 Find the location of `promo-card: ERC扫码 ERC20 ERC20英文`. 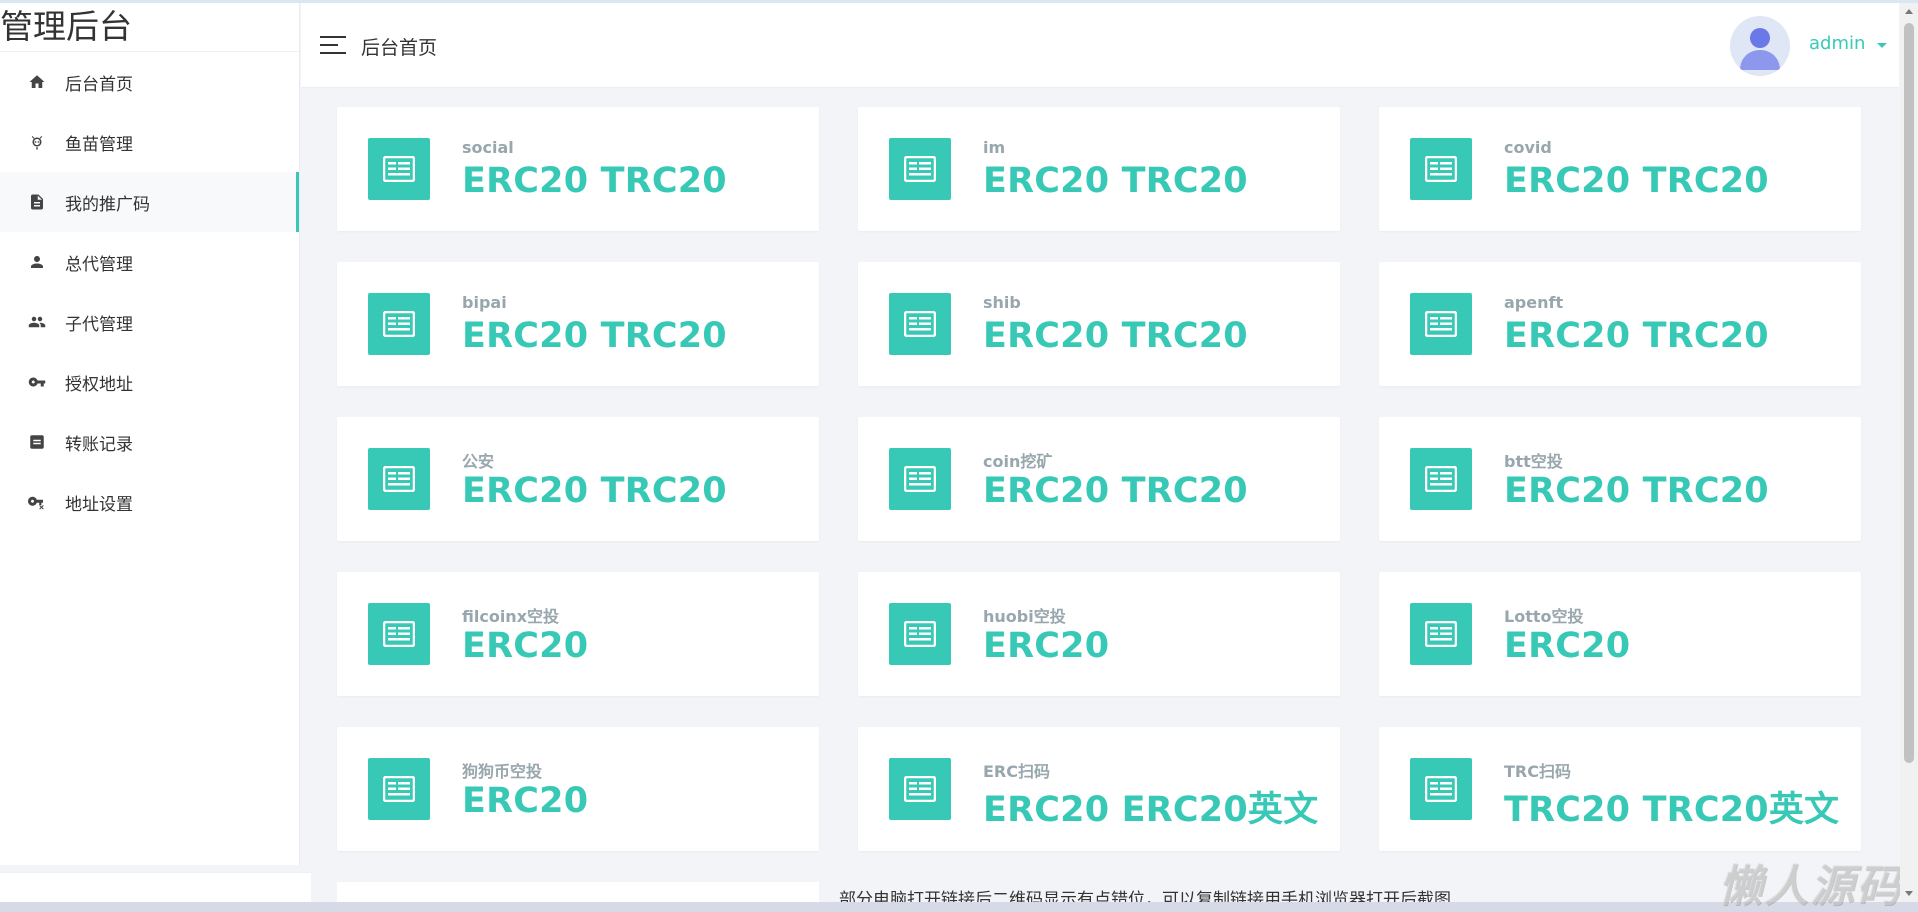

promo-card: ERC扫码 ERC20 ERC20英文 is located at coordinates (1099, 789).